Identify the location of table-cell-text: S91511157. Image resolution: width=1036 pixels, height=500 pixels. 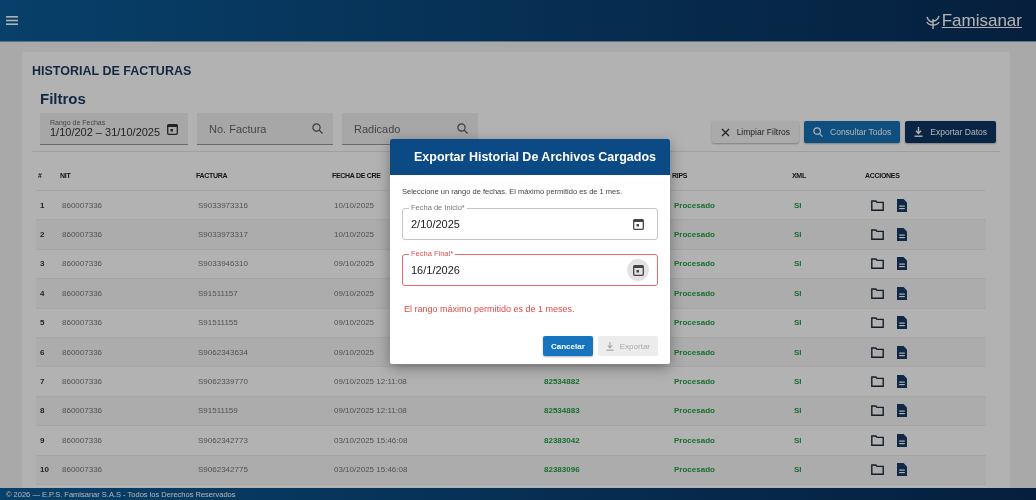
(217, 293).